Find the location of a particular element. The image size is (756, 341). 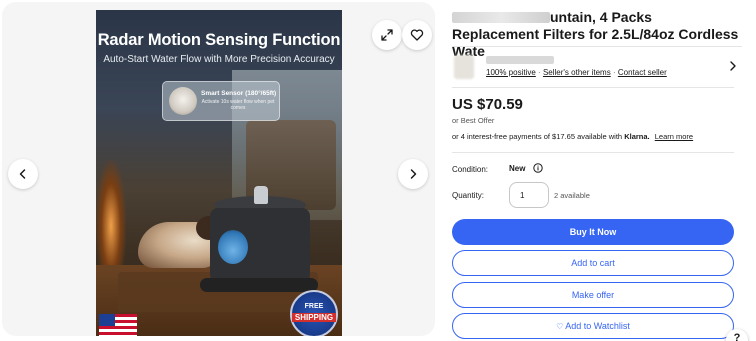

expand-button is located at coordinates (387, 35).